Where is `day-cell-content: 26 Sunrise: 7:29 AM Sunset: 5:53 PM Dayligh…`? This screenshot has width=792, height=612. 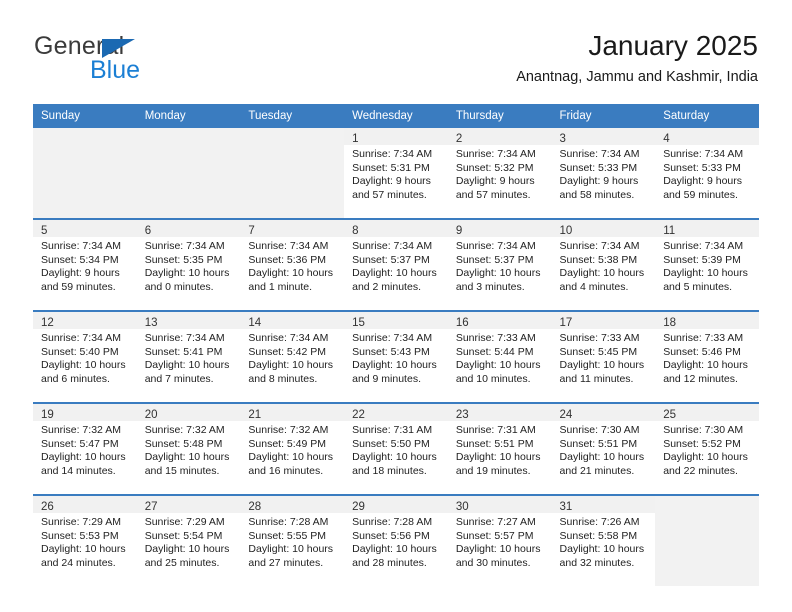 day-cell-content: 26 Sunrise: 7:29 AM Sunset: 5:53 PM Dayligh… is located at coordinates (85, 541).